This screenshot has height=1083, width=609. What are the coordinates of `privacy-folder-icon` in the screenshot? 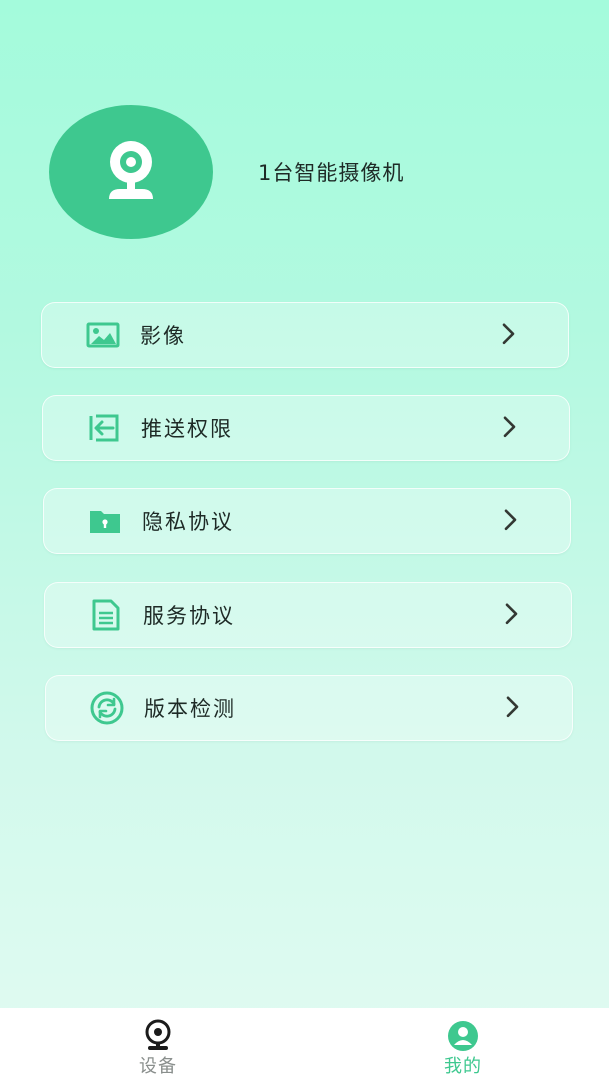 It's located at (105, 521).